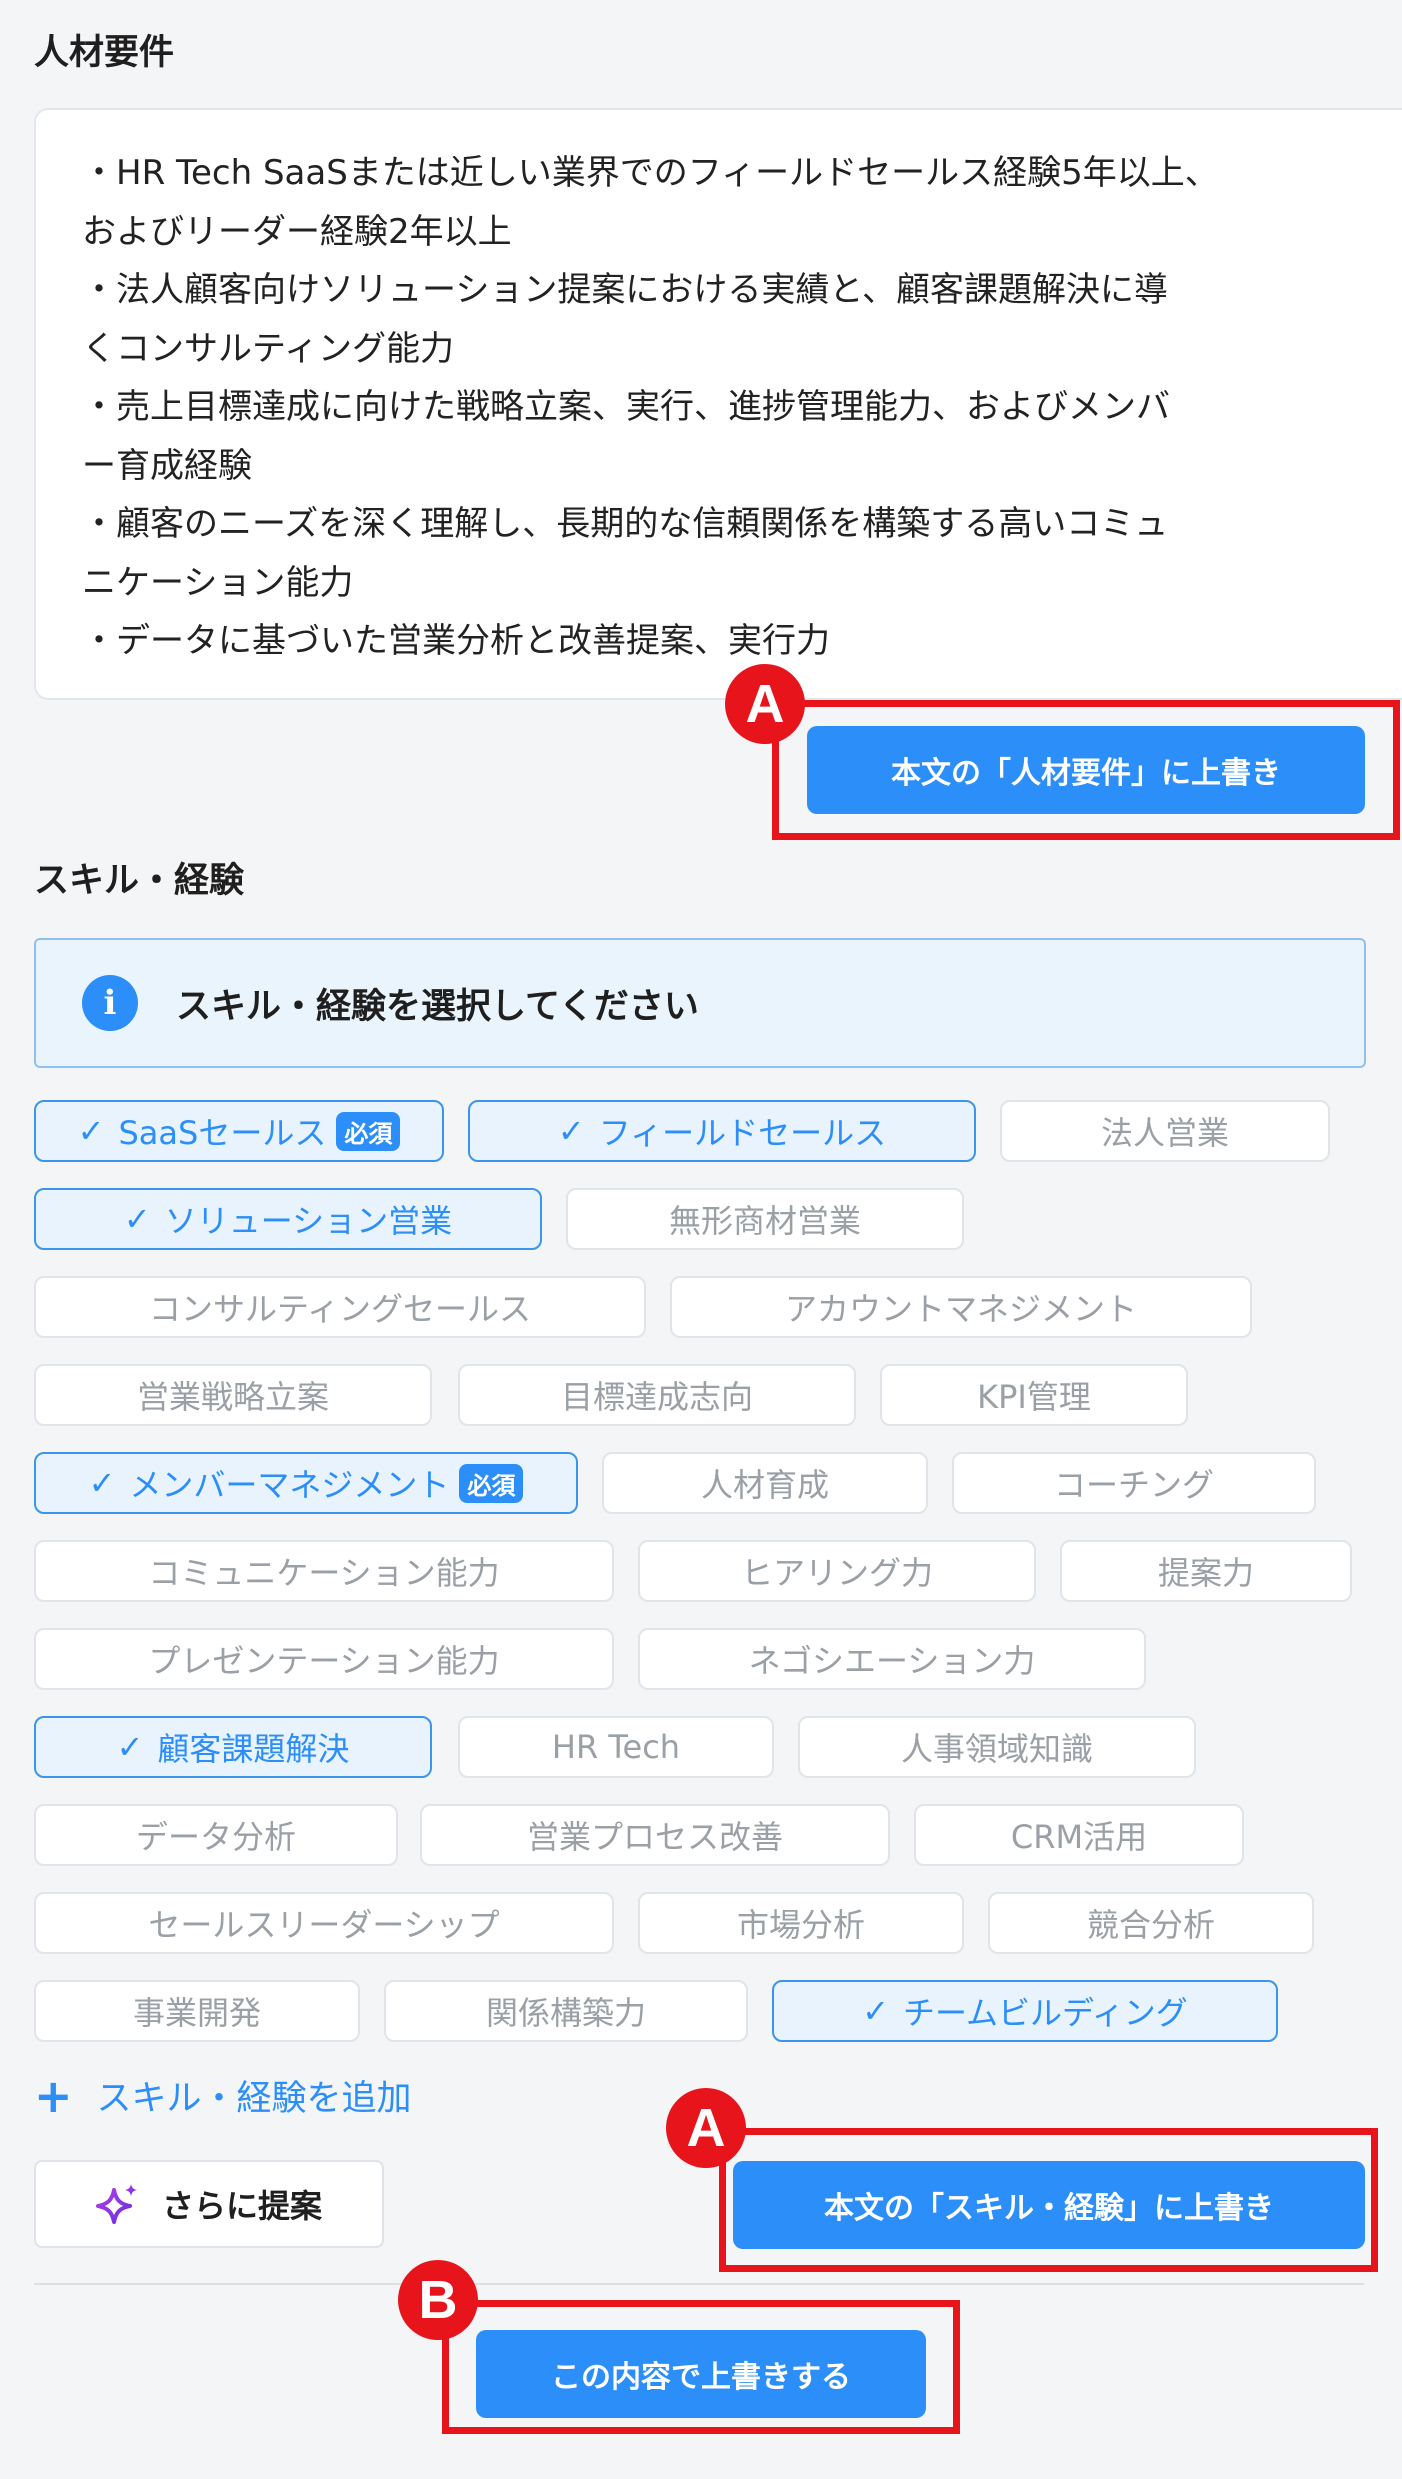 The image size is (1402, 2479). I want to click on skill-chip: 事業開発, so click(197, 2011).